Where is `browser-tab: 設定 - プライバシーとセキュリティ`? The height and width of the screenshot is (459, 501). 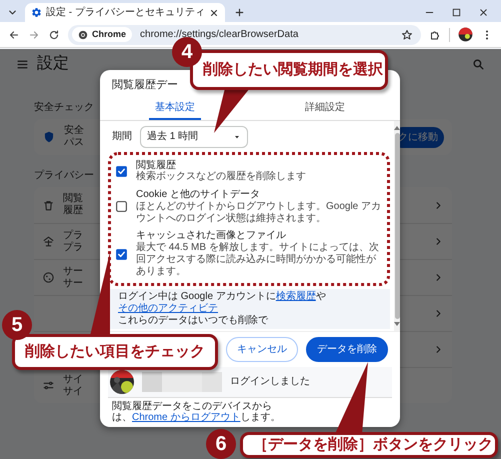 browser-tab: 設定 - プライバシーとセキュリティ is located at coordinates (125, 12).